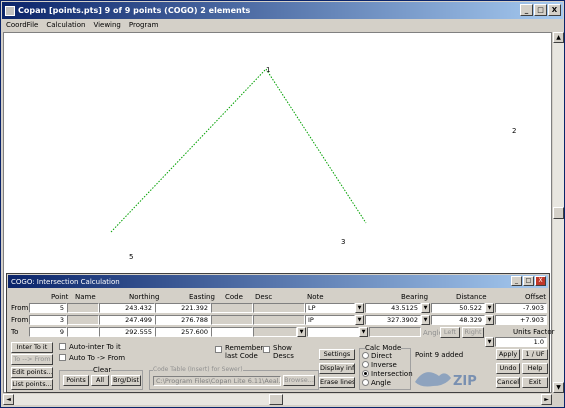  What do you see at coordinates (183, 308) in the screenshot?
I see `from1-easting-field: 221.392` at bounding box center [183, 308].